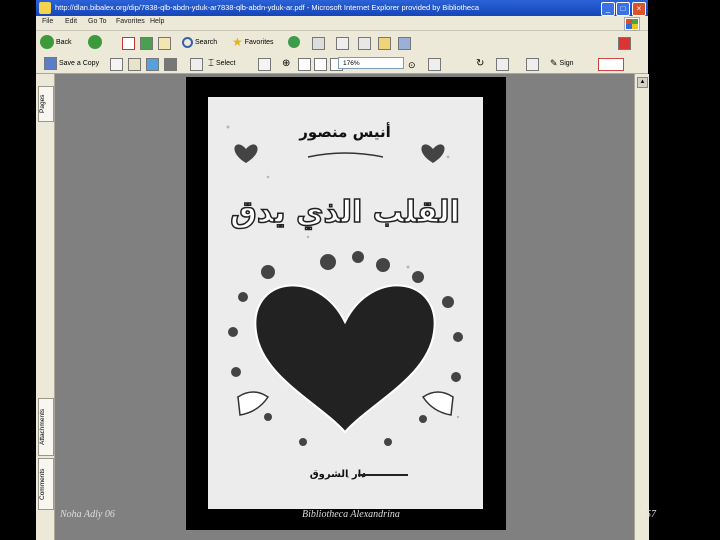 The image size is (720, 540). I want to click on save-copy-button: Save a Copy, so click(71, 63).